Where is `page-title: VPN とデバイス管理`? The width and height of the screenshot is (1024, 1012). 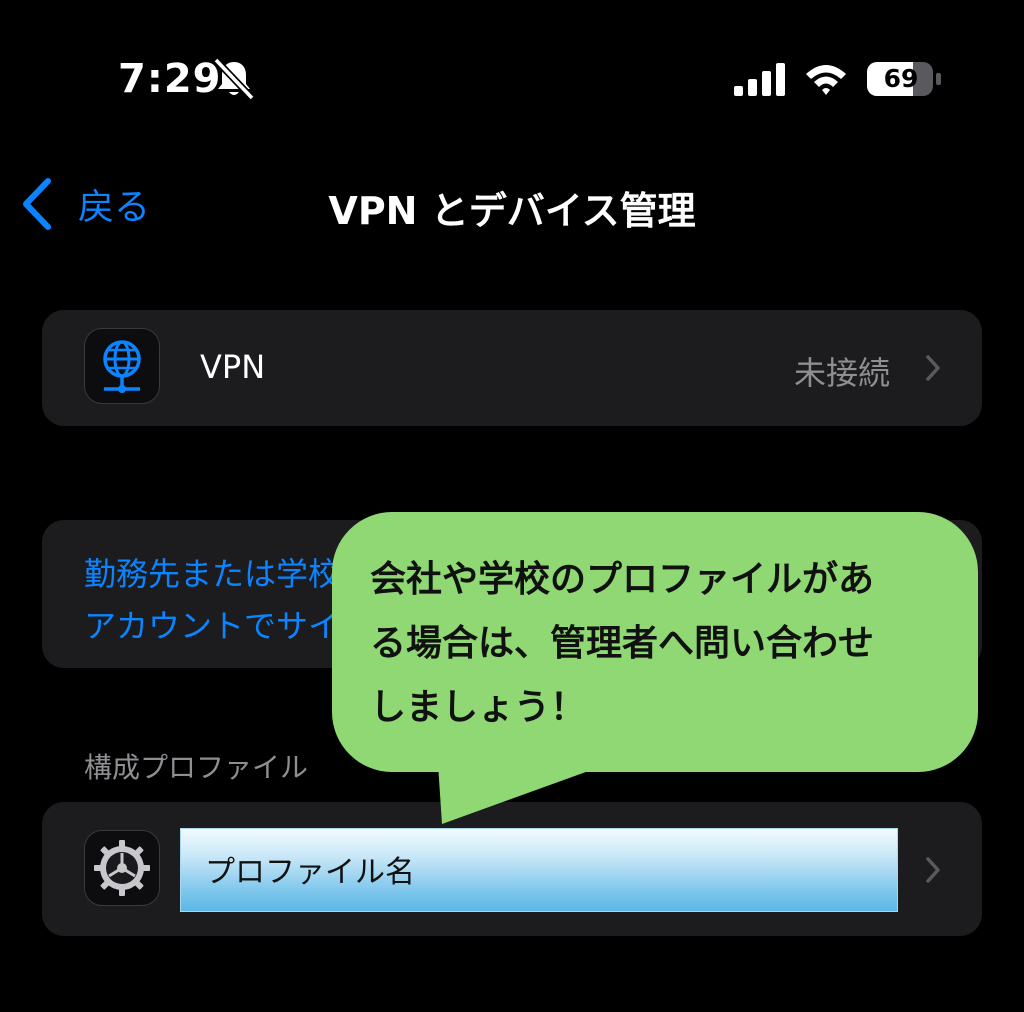 page-title: VPN とデバイス管理 is located at coordinates (512, 211).